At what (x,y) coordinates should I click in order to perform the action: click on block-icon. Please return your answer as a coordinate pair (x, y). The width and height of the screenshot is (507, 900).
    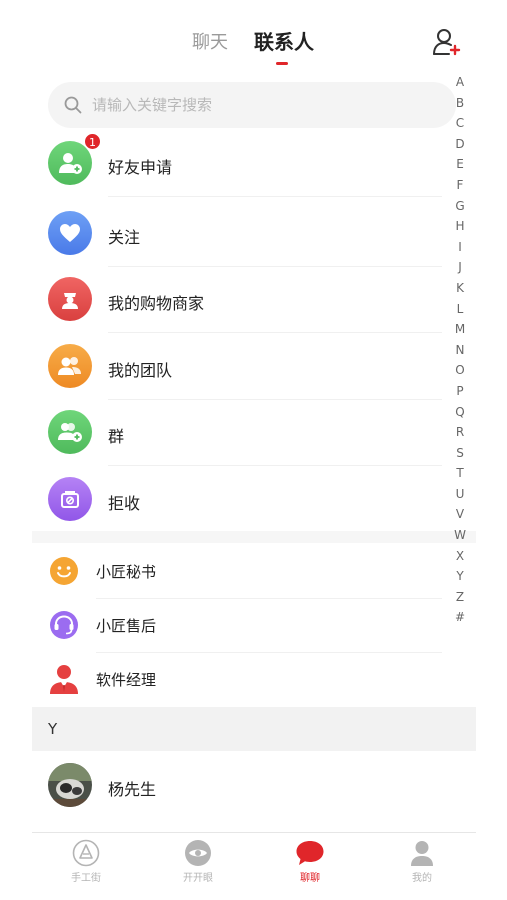
    Looking at the image, I should click on (70, 499).